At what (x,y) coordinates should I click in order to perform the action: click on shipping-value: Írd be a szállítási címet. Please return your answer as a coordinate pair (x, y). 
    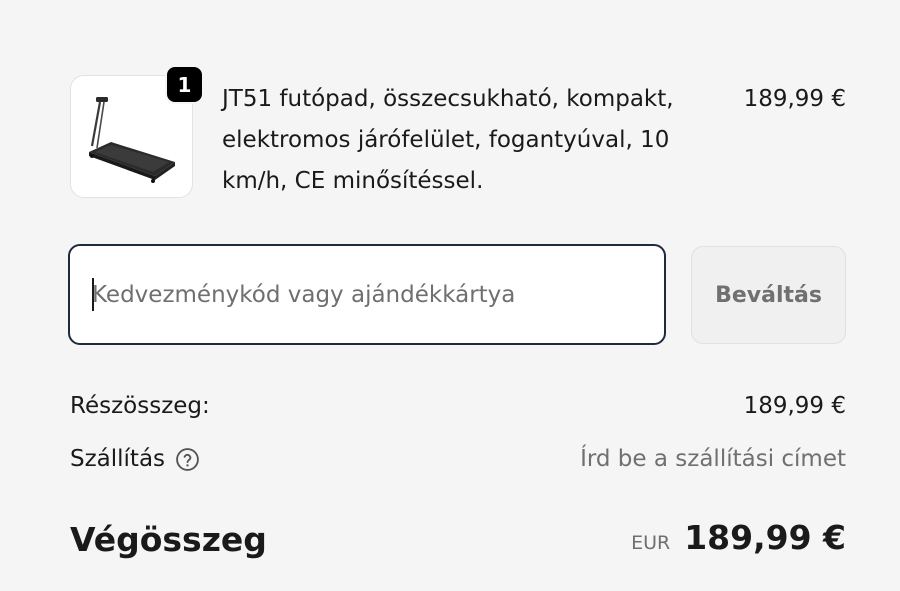
    Looking at the image, I should click on (713, 459).